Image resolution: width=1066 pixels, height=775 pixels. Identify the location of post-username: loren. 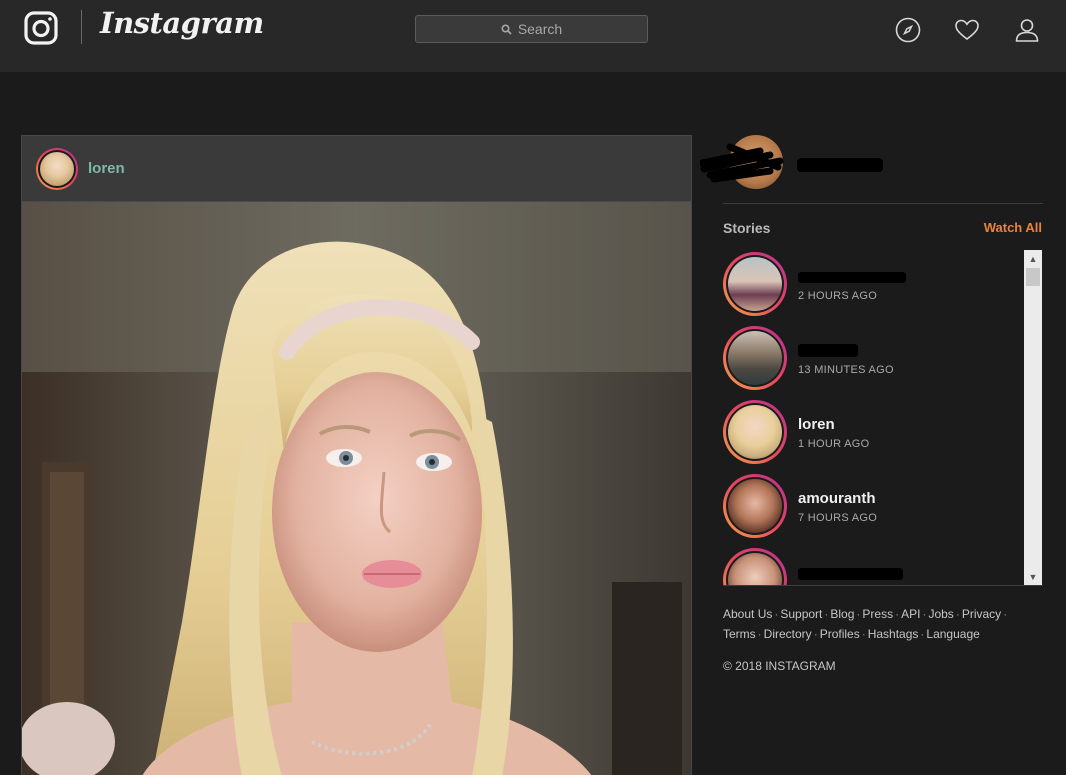
(106, 168).